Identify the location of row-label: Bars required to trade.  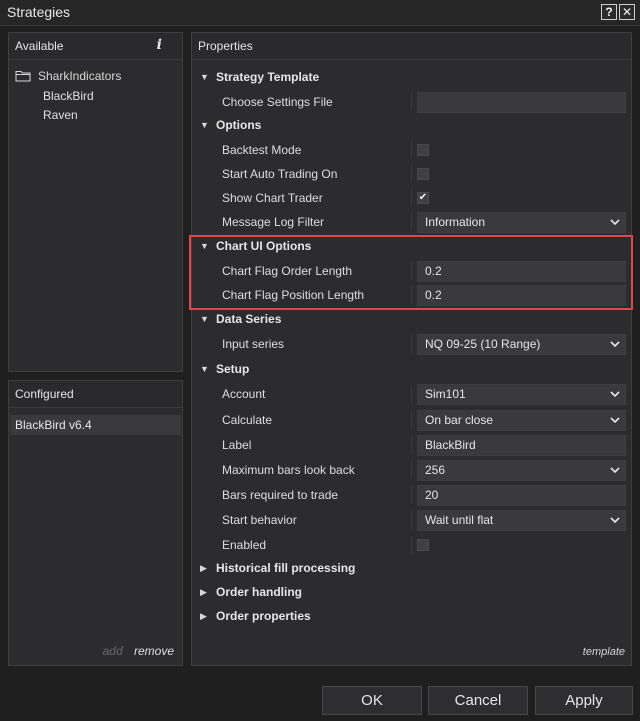
(280, 495).